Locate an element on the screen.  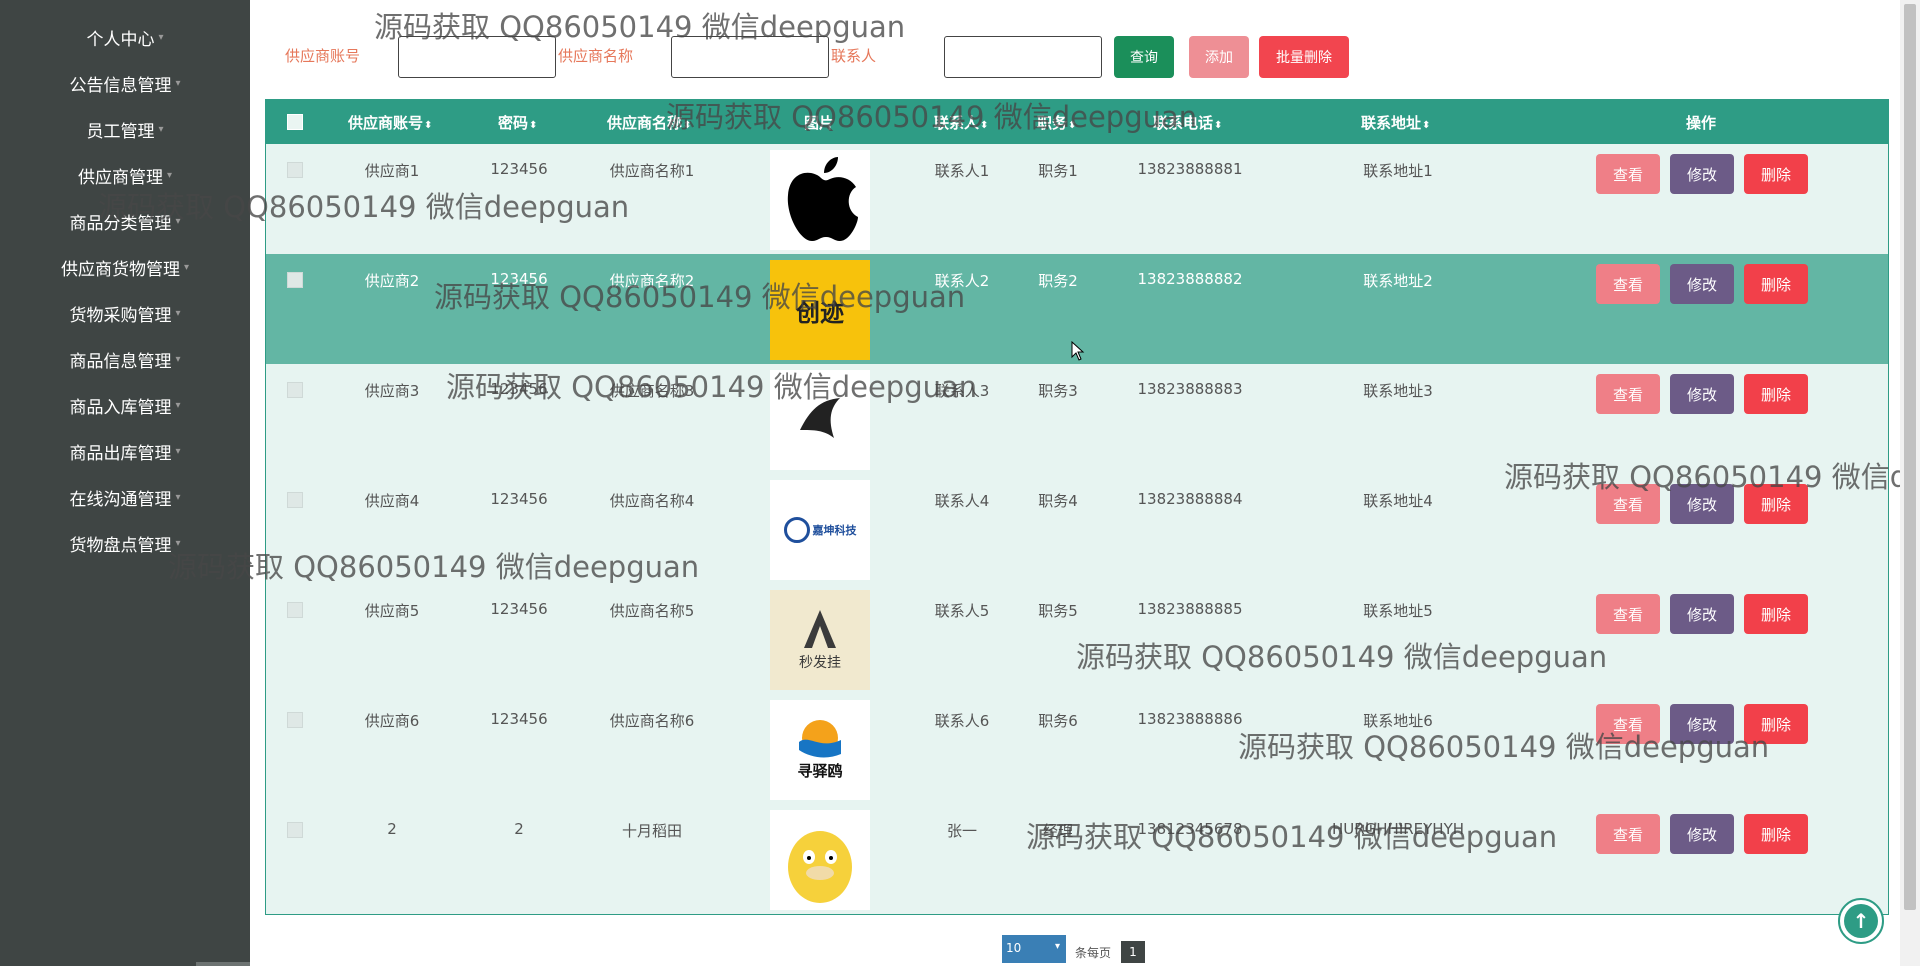
name-search-input is located at coordinates (750, 57).